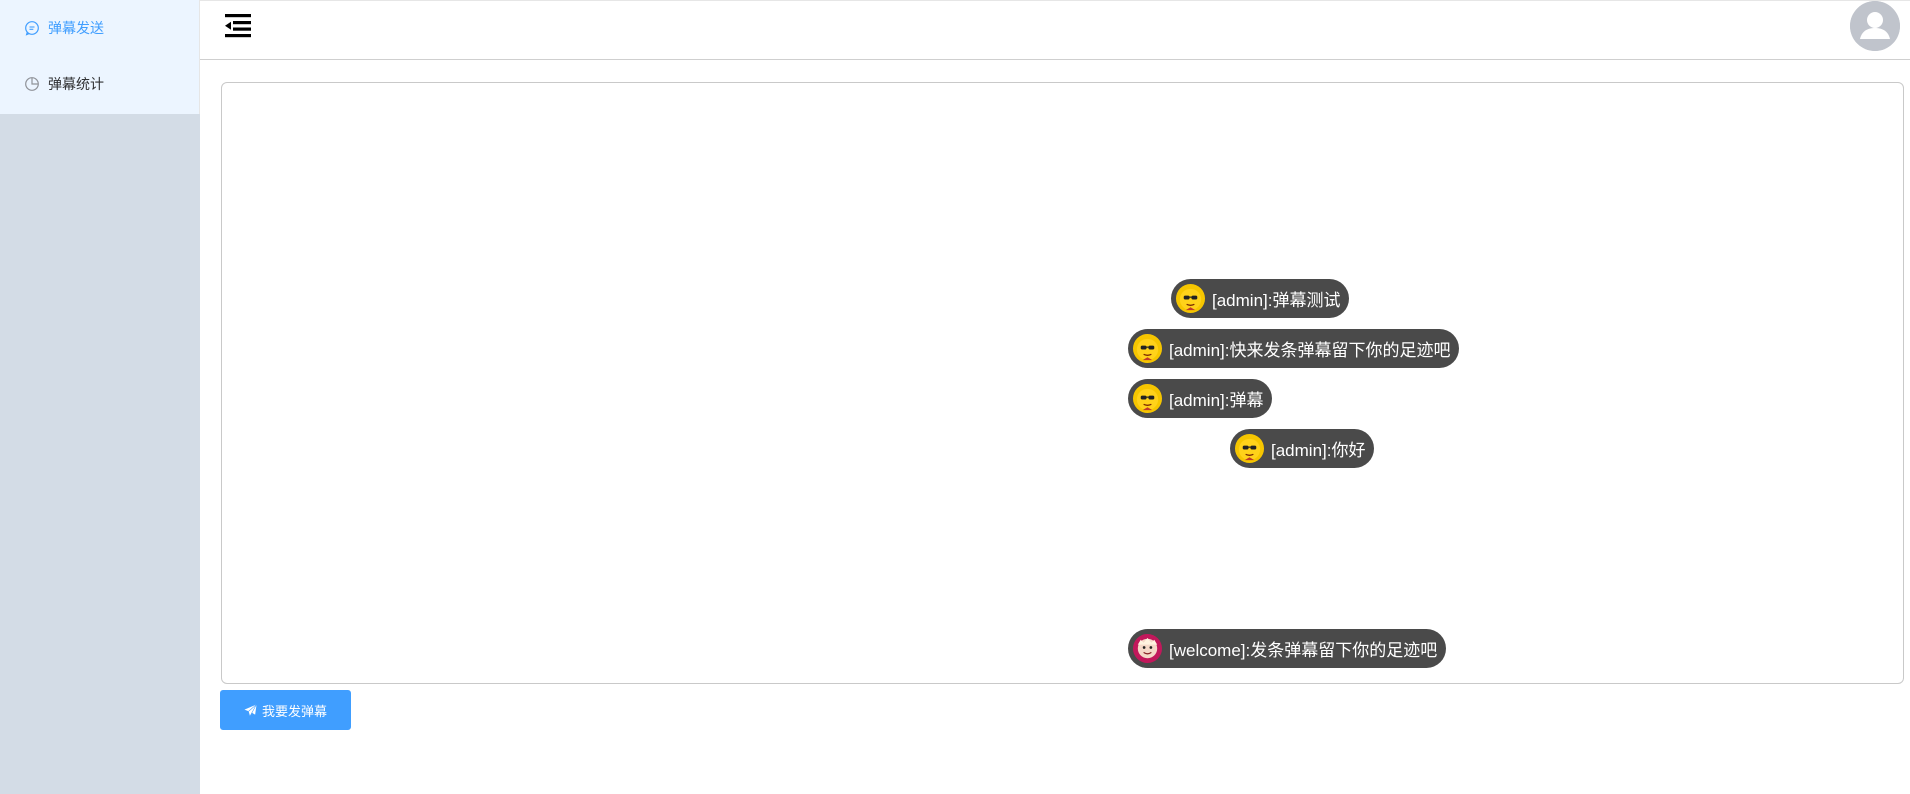 This screenshot has width=1910, height=794. I want to click on sidebar-item-label: 弹幕发送, so click(76, 29).